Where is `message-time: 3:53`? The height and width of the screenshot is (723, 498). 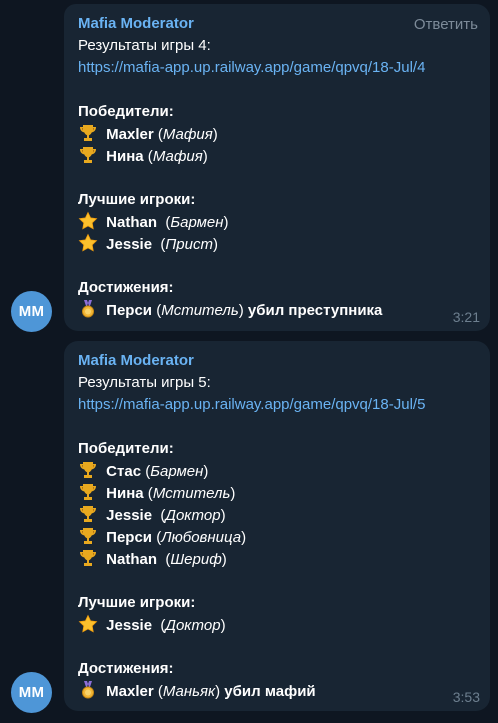 message-time: 3:53 is located at coordinates (466, 697).